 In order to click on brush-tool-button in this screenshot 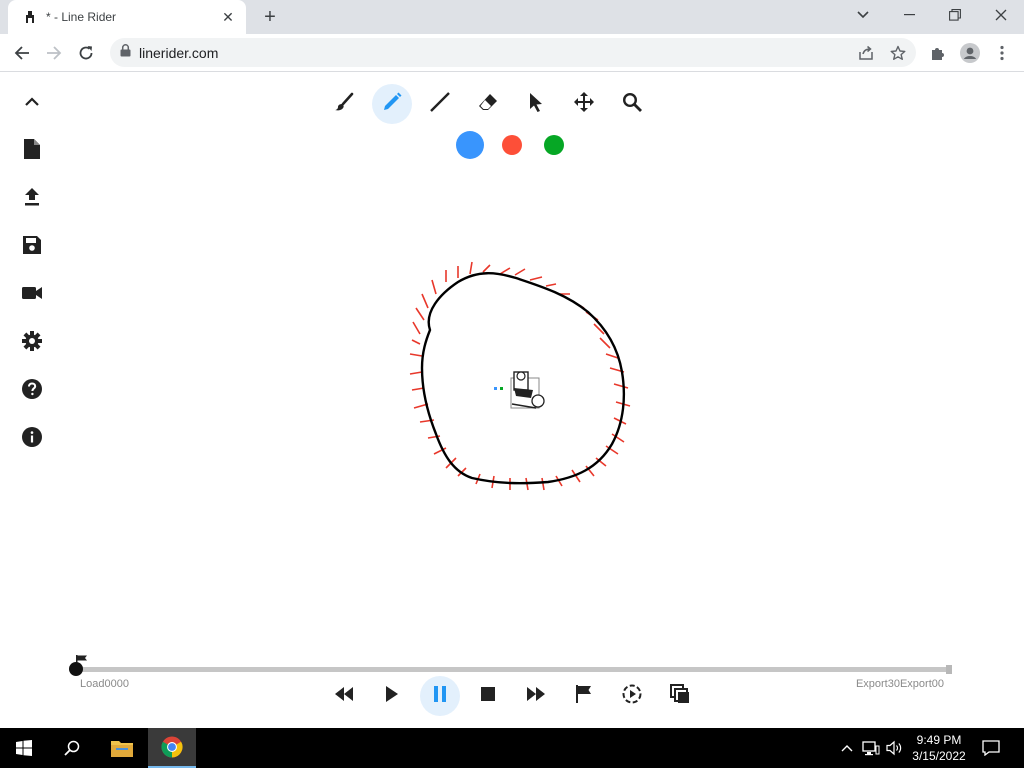, I will do `click(344, 104)`.